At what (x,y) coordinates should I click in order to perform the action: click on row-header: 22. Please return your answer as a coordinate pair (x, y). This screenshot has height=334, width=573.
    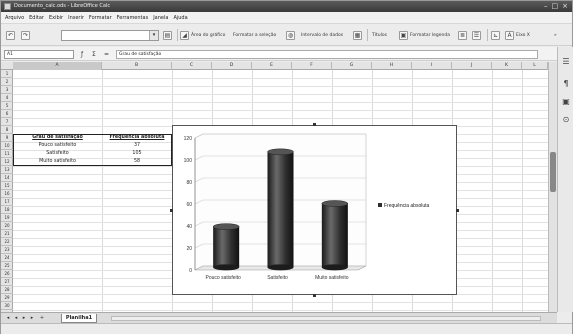
    Looking at the image, I should click on (7, 242).